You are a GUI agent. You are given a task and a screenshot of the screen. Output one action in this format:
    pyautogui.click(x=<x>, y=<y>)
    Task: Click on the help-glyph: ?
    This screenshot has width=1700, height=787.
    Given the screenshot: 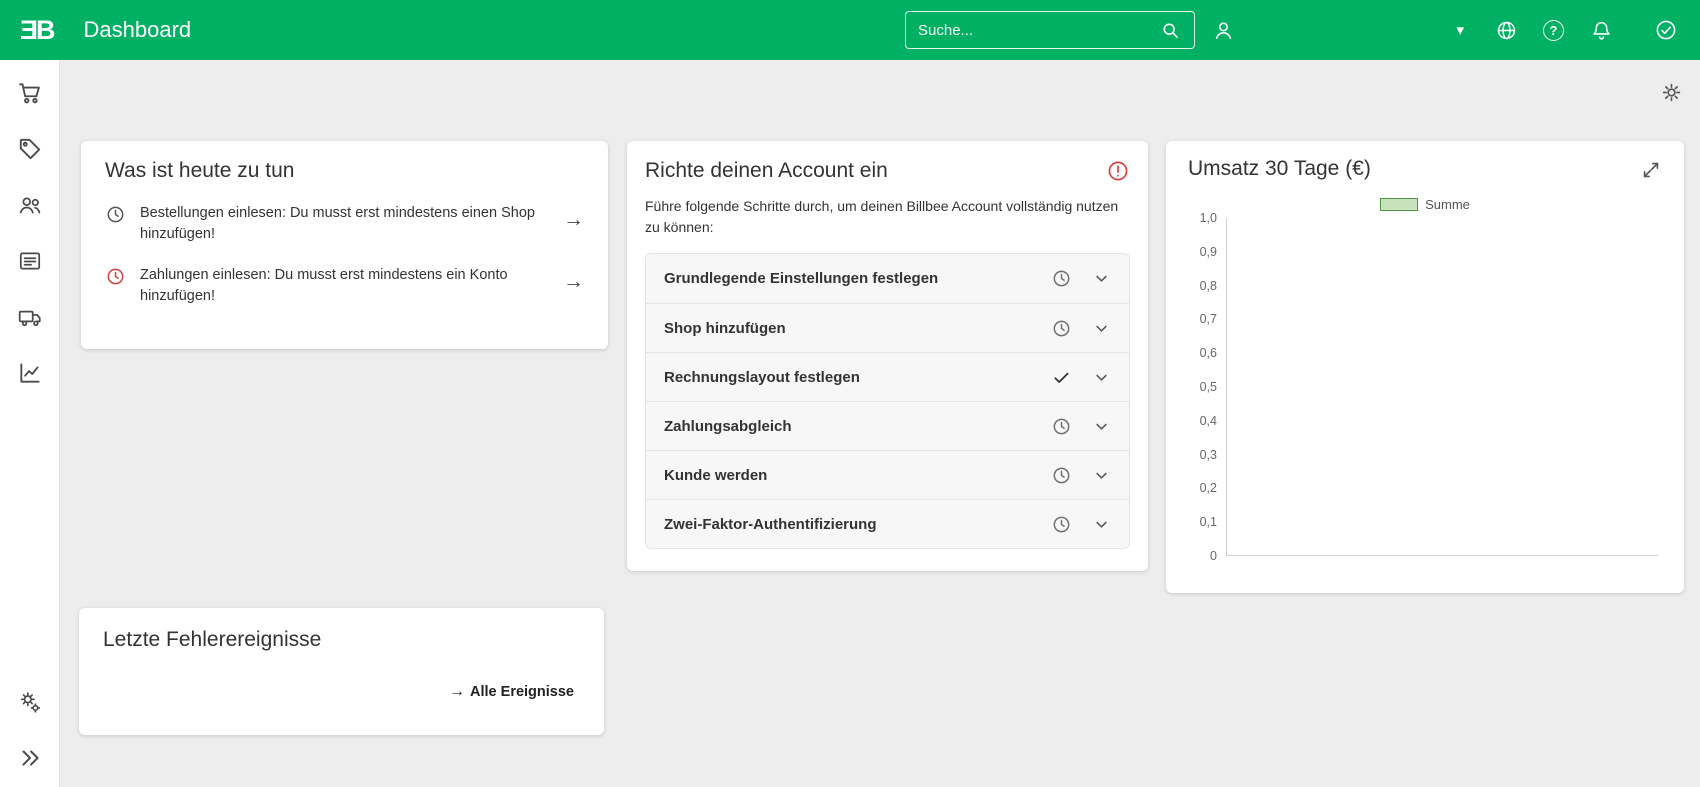 What is the action you would take?
    pyautogui.click(x=1553, y=30)
    